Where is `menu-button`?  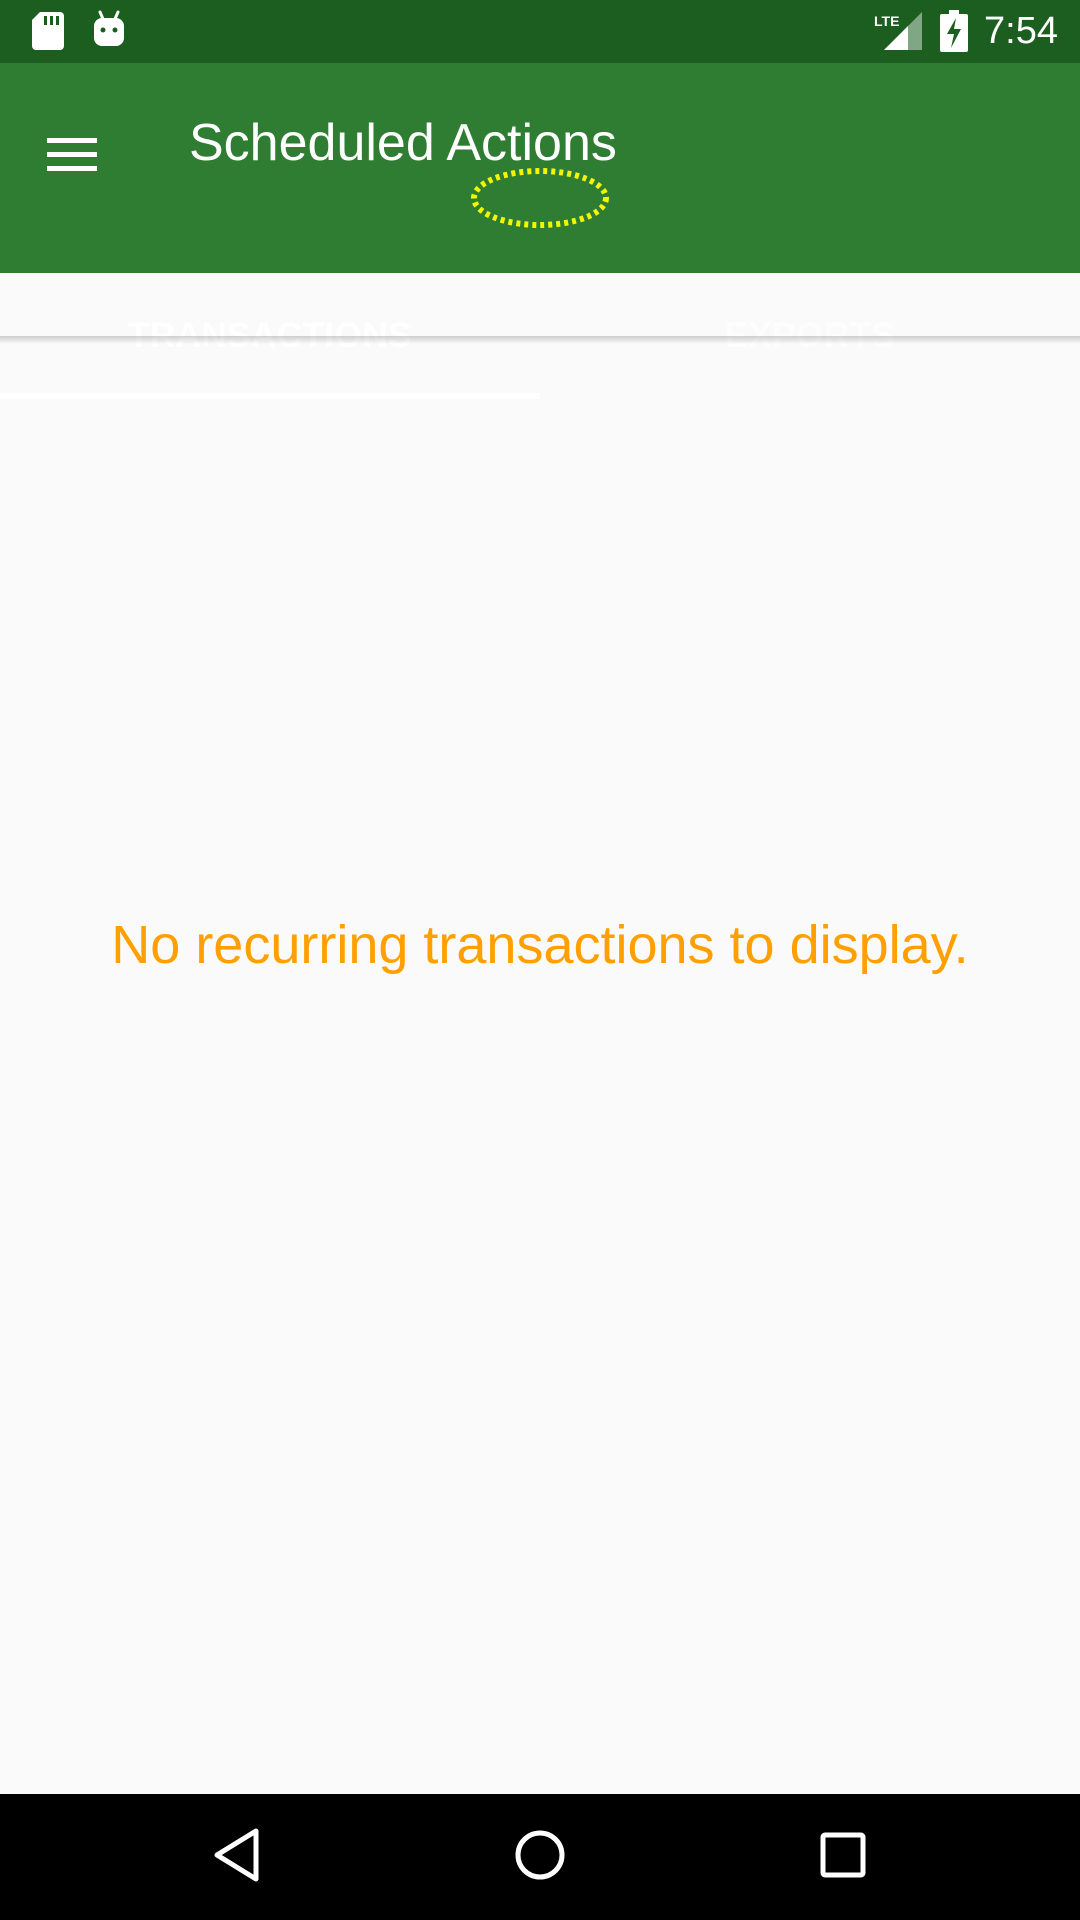 menu-button is located at coordinates (72, 157).